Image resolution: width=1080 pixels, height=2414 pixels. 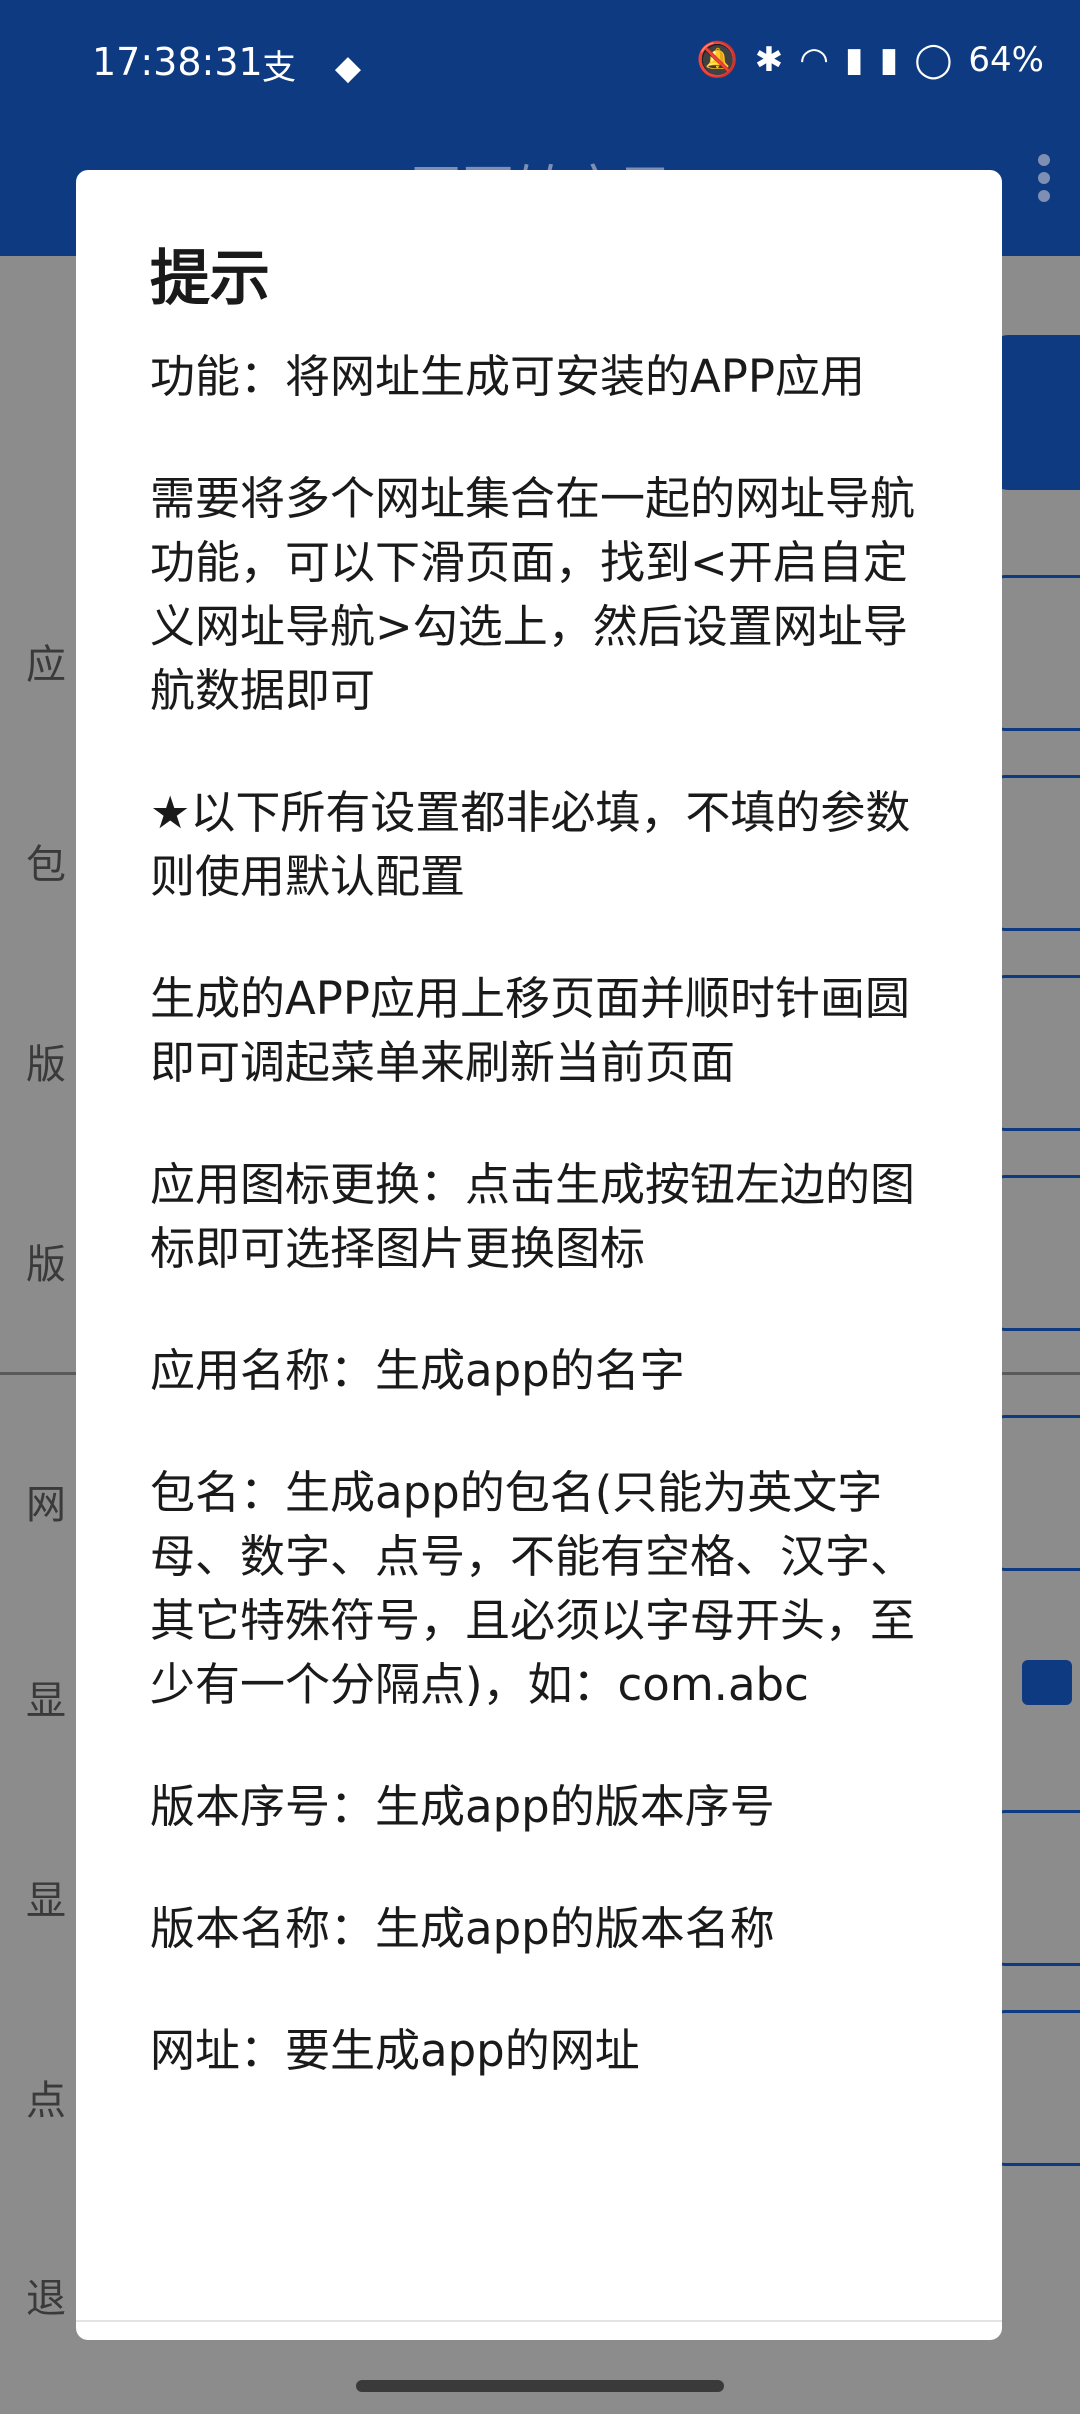 What do you see at coordinates (1047, 1682) in the screenshot?
I see `folder-icon` at bounding box center [1047, 1682].